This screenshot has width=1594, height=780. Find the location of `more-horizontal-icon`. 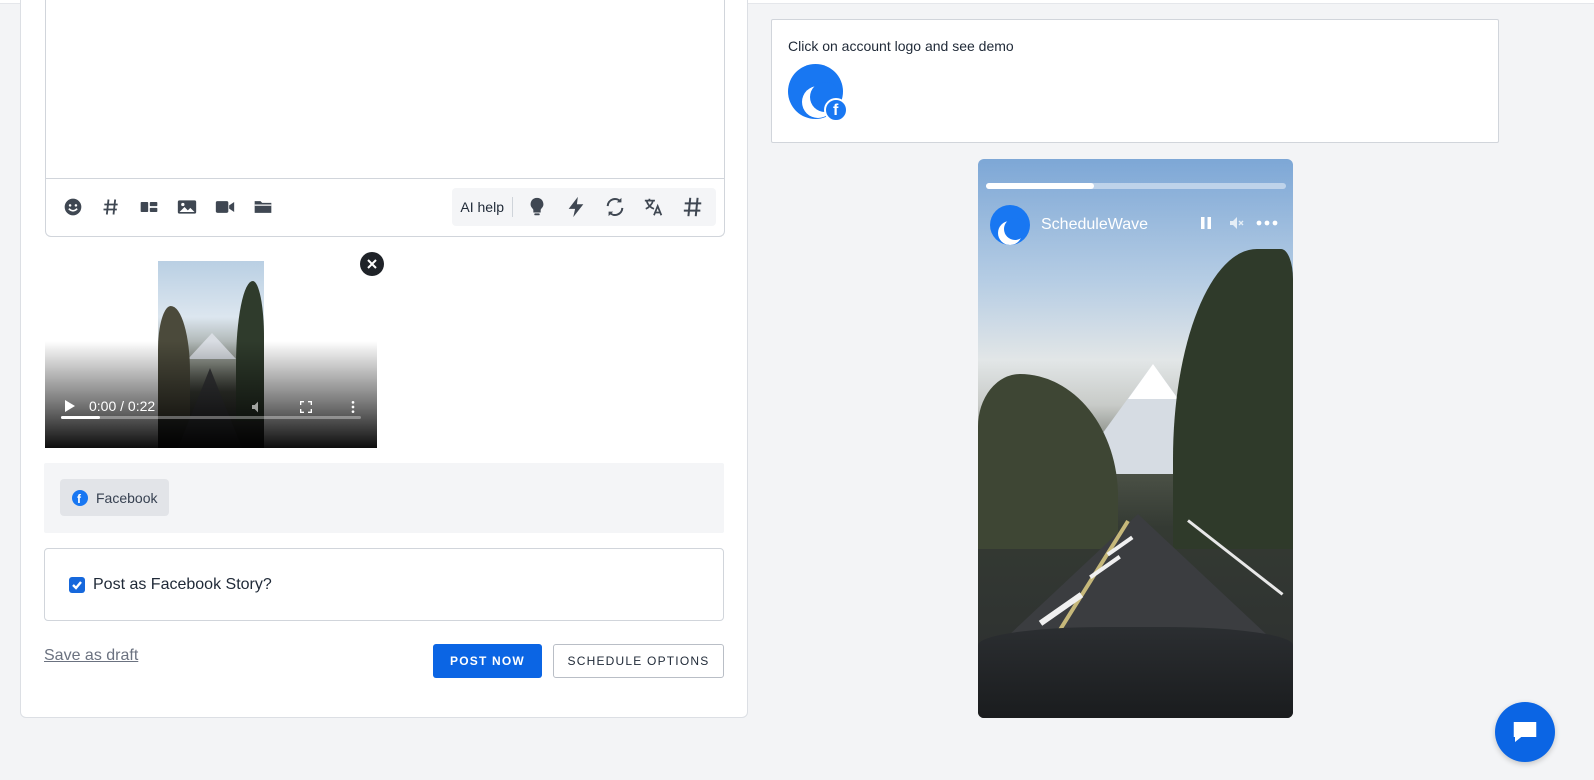

more-horizontal-icon is located at coordinates (1267, 225).